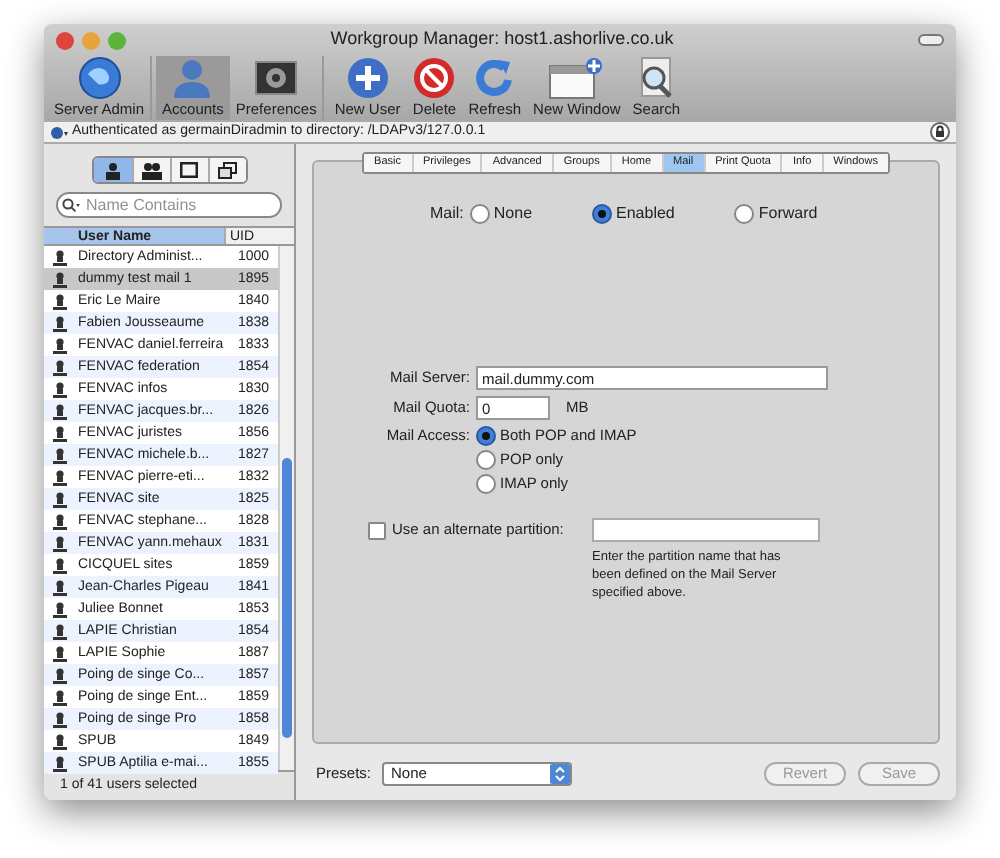 The width and height of the screenshot is (1000, 858). What do you see at coordinates (494, 78) in the screenshot?
I see `refresh-icon` at bounding box center [494, 78].